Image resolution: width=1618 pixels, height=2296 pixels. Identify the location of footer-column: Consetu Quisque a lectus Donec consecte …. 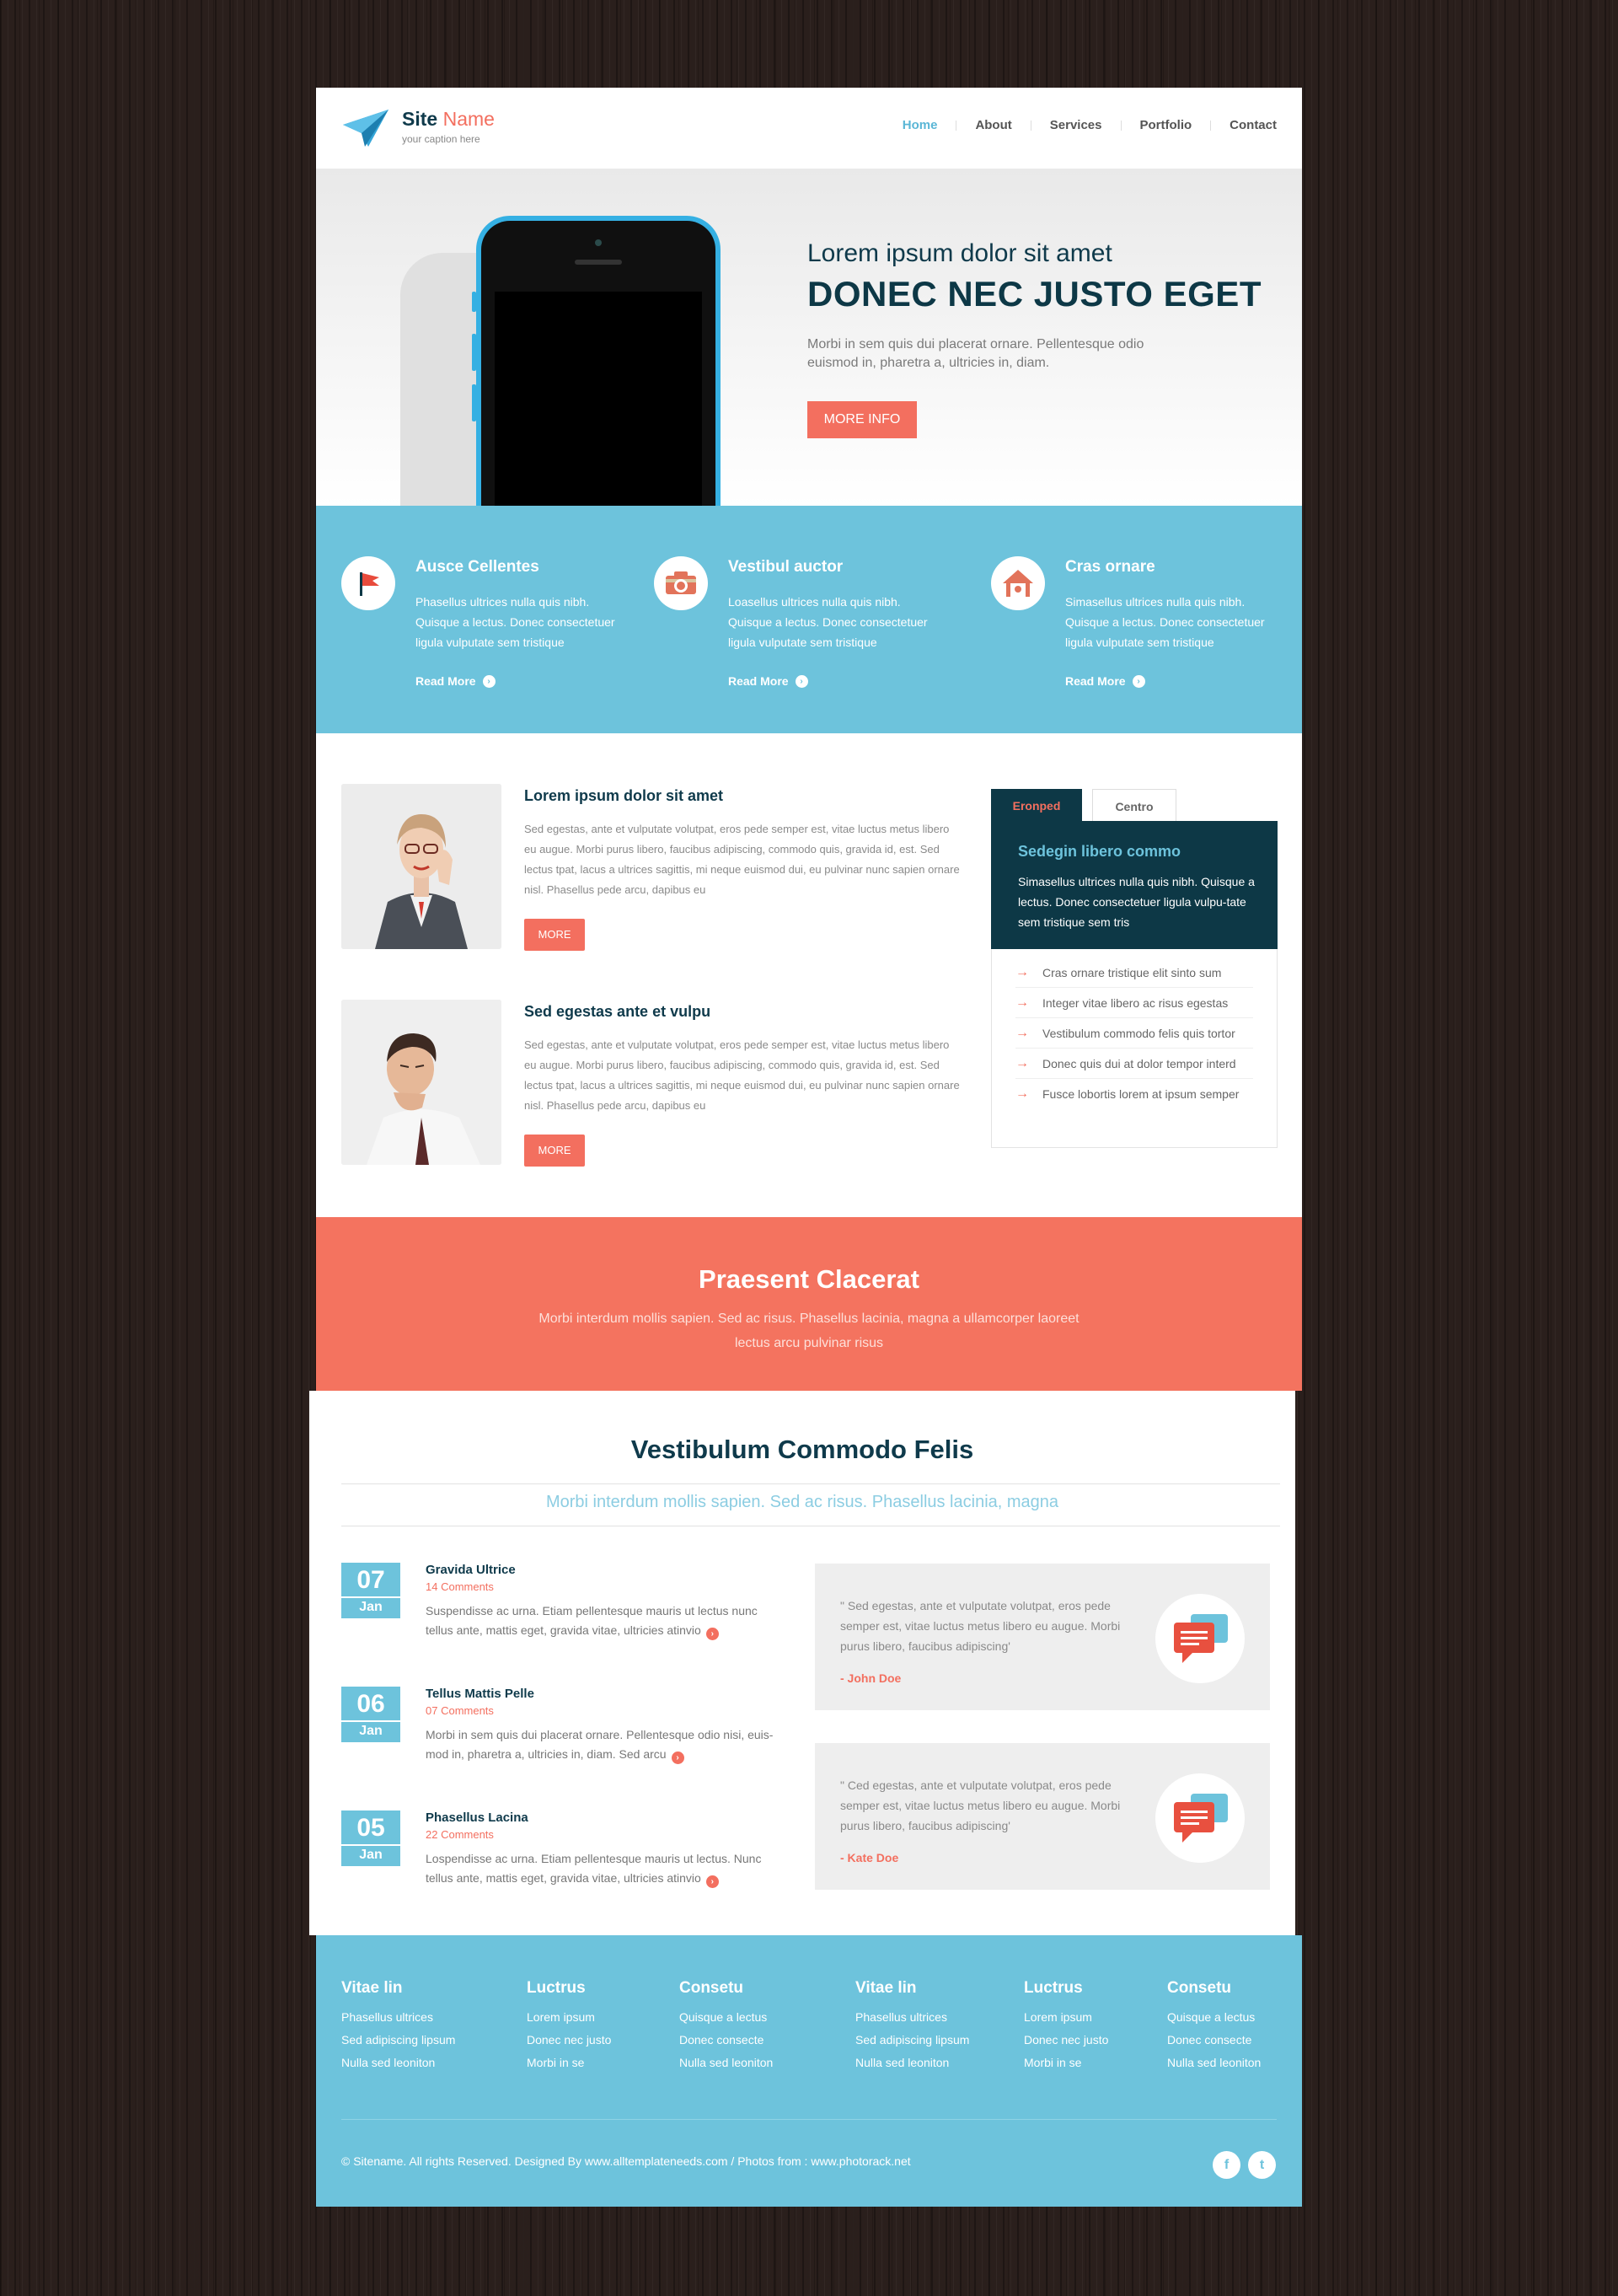
(1214, 2026).